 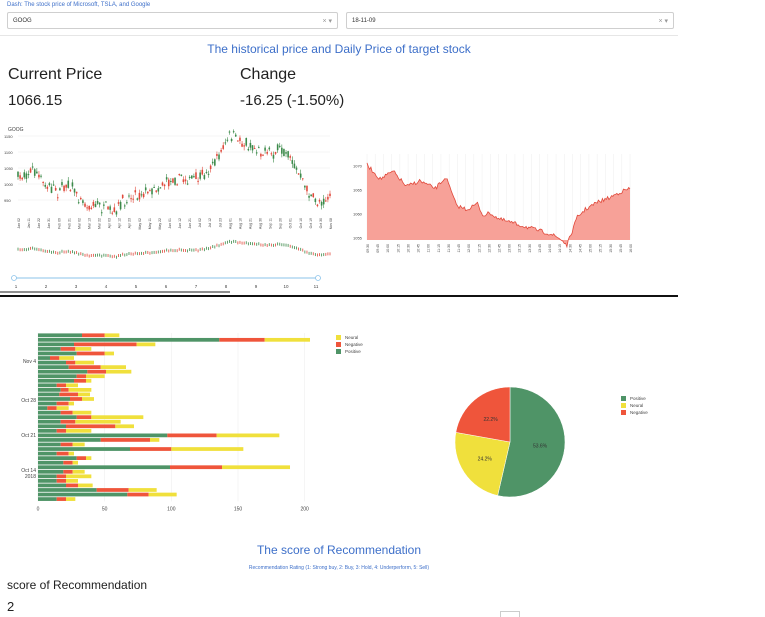 What do you see at coordinates (9, 168) in the screenshot?
I see `y-tick-label: 1050` at bounding box center [9, 168].